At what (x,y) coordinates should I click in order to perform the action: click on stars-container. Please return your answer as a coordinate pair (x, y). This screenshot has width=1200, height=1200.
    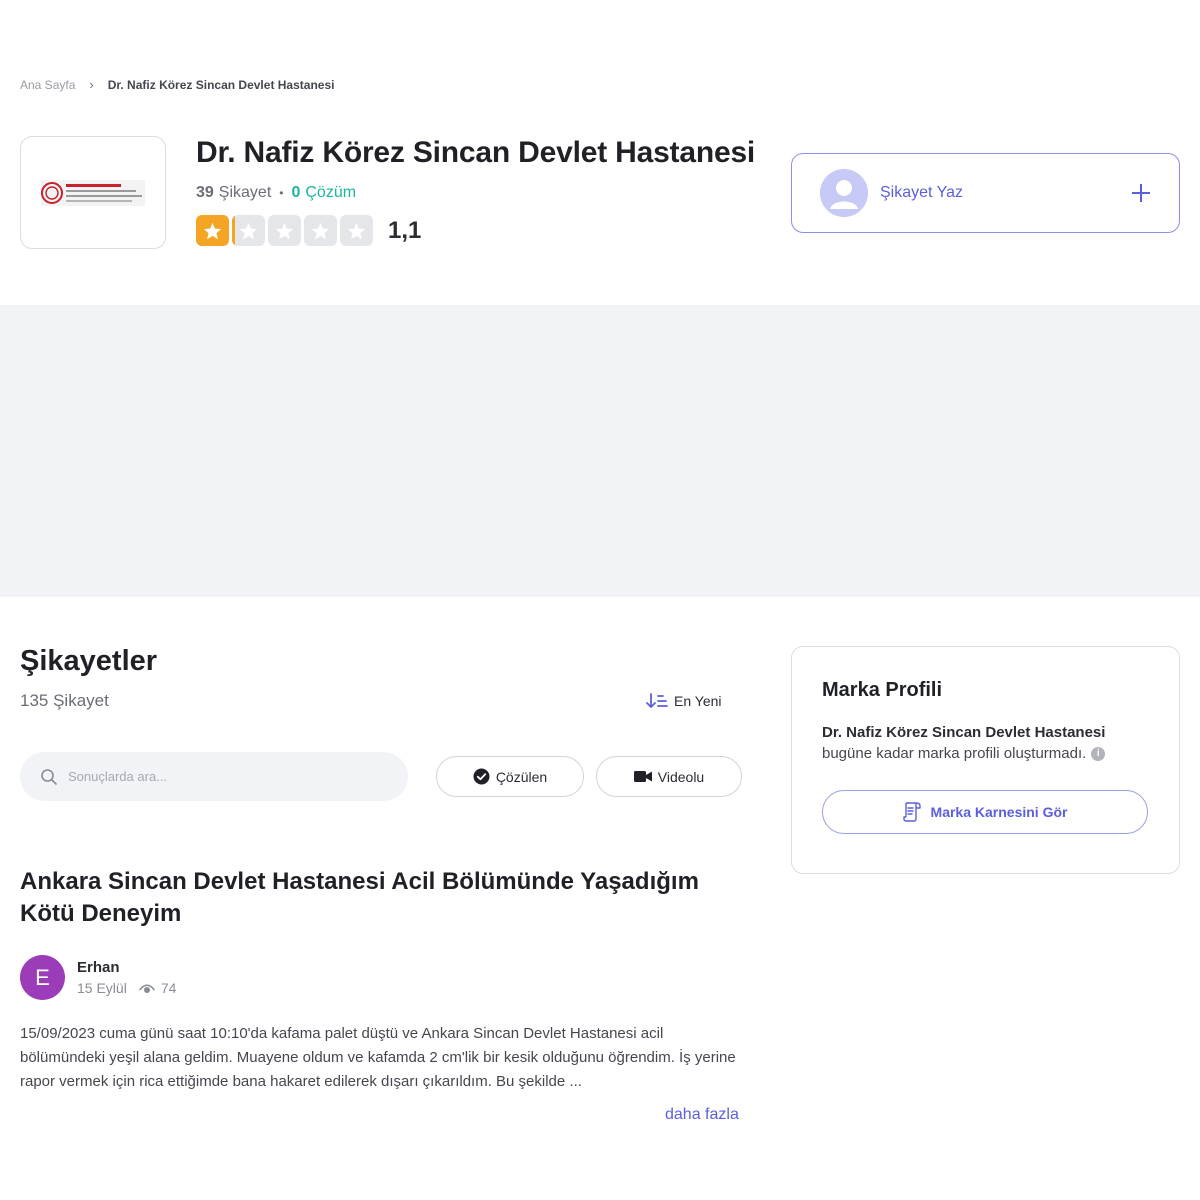
    Looking at the image, I should click on (286, 230).